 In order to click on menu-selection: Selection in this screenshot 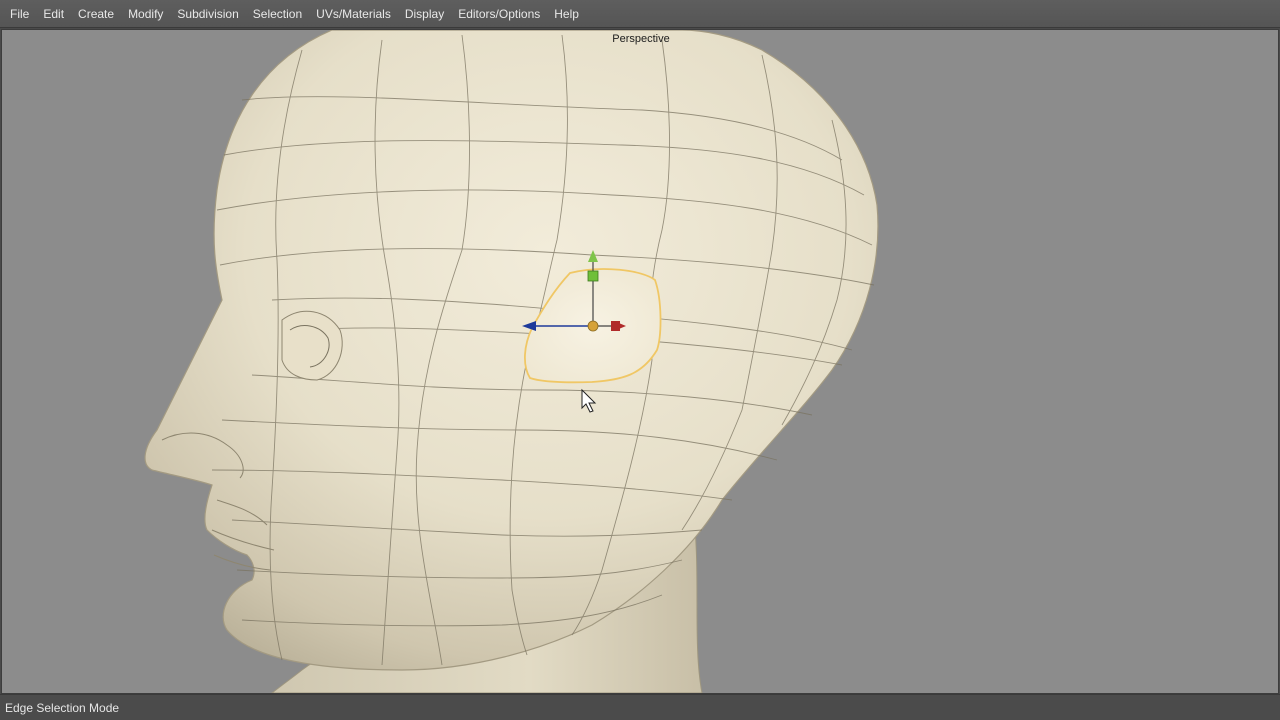, I will do `click(277, 14)`.